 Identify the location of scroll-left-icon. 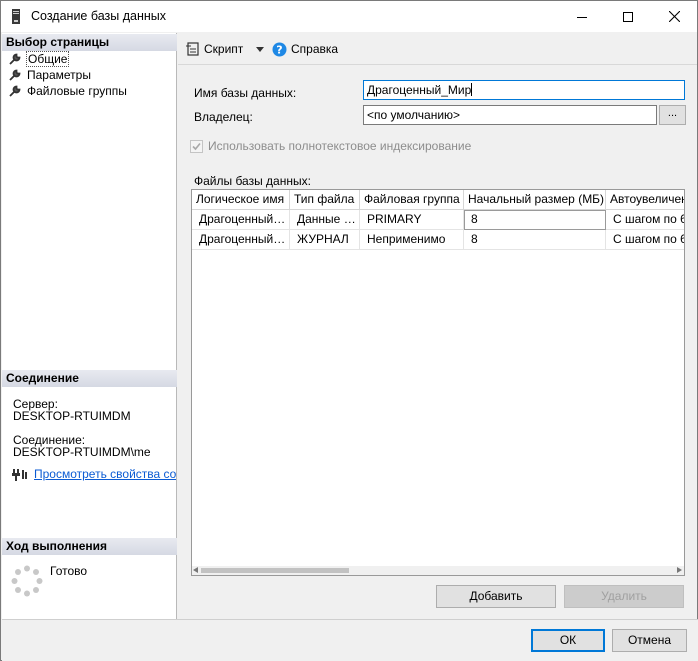
(195, 570).